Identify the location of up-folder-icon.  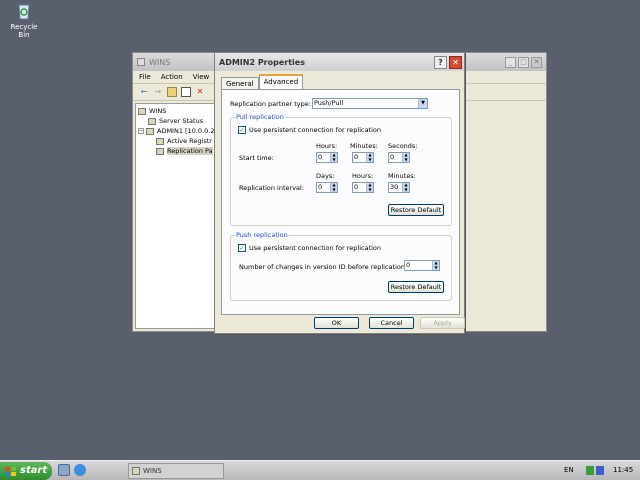
(172, 92).